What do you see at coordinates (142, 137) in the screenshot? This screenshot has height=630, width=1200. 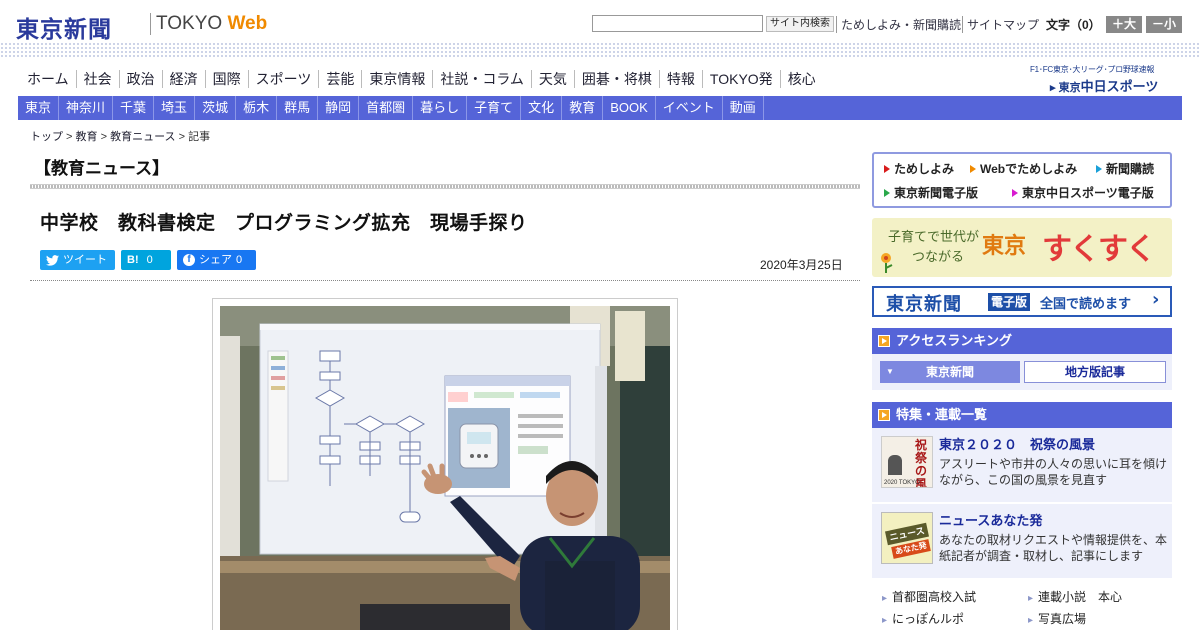 I see `breadcrumb-education-news: 教育ニュース` at bounding box center [142, 137].